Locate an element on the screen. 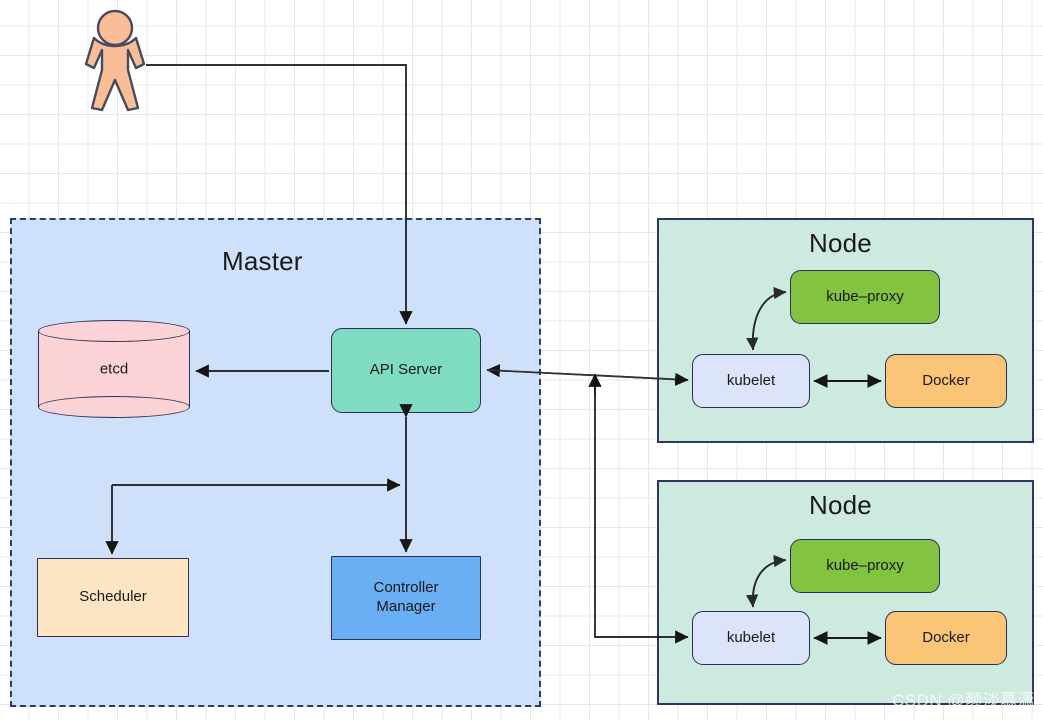  kube-proxy-label-bottom: kube–proxy is located at coordinates (865, 565).